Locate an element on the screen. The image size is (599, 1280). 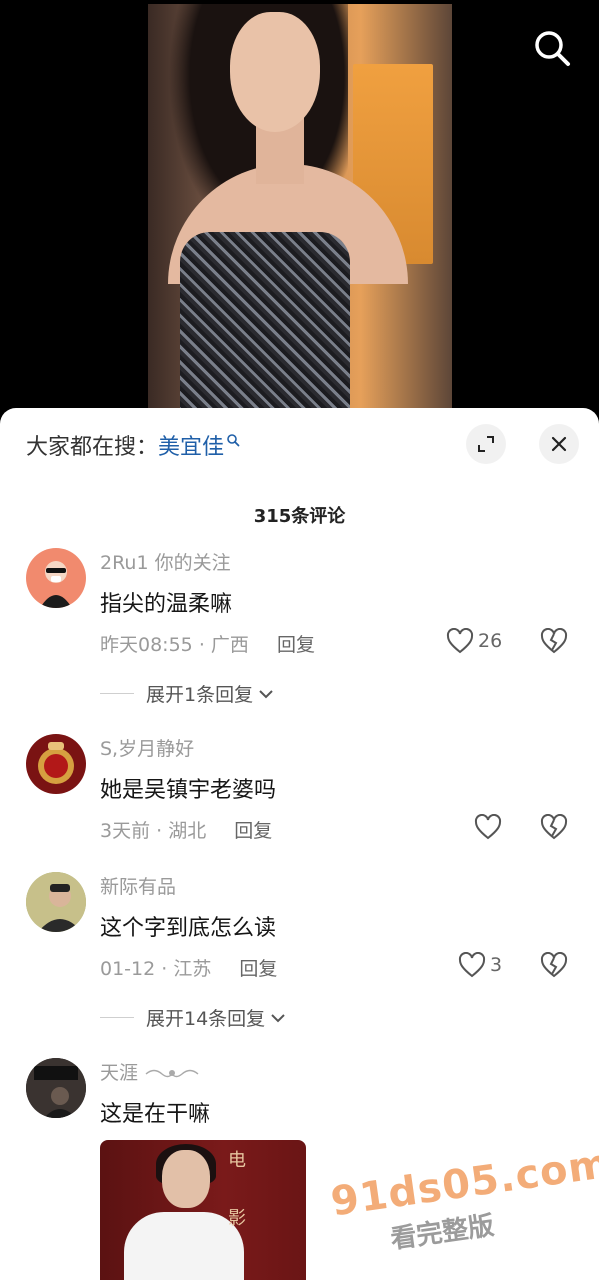
comment-meta: 3天前 · 湖北 回复 is located at coordinates (186, 829).